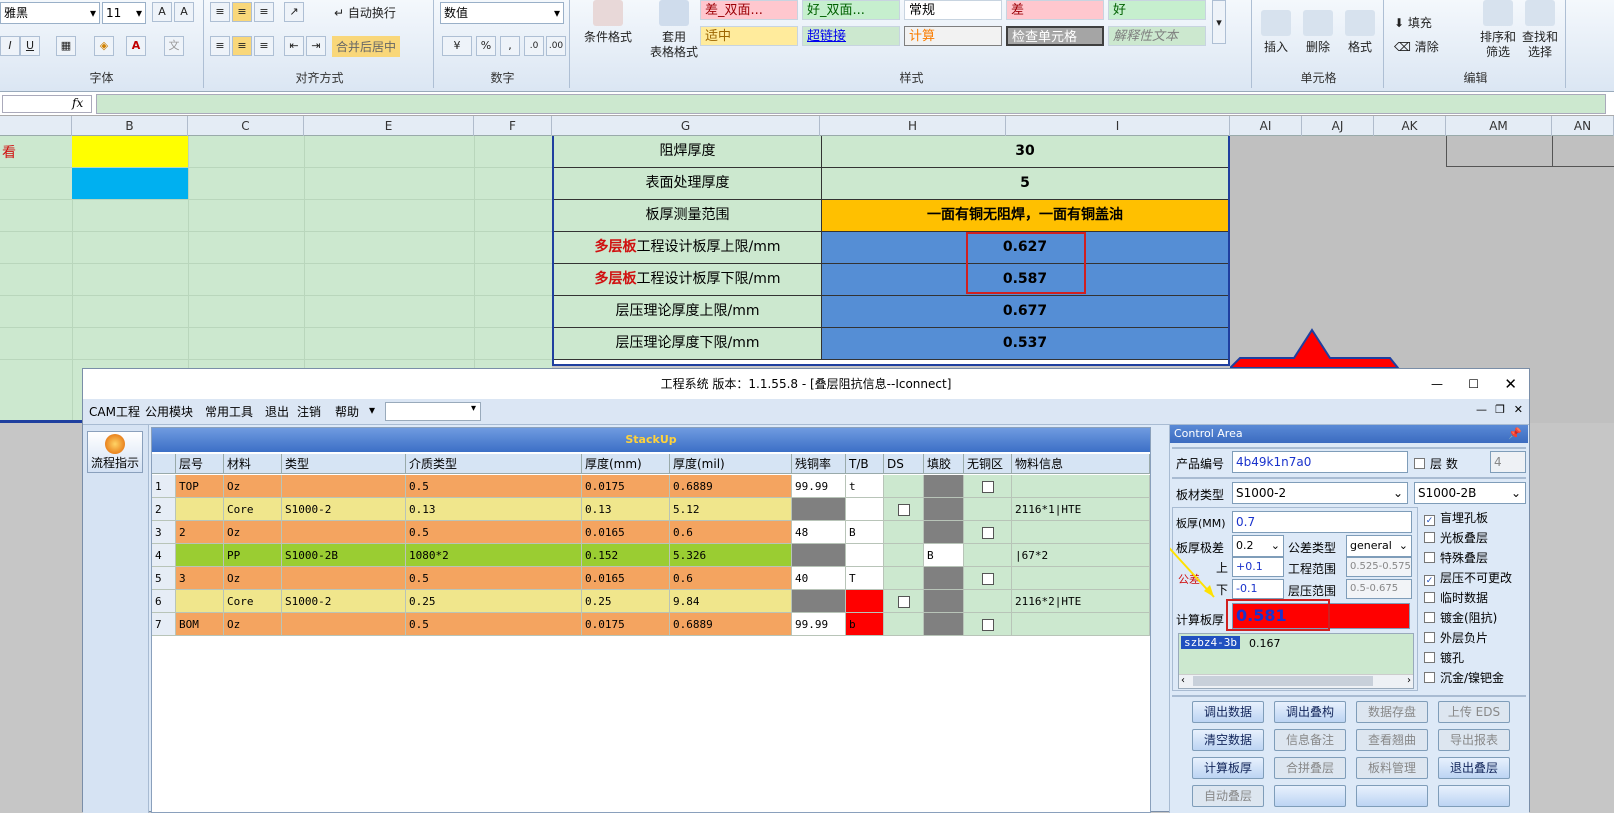 The image size is (1614, 813). Describe the element at coordinates (513, 126) in the screenshot. I see `col-header: F` at that location.